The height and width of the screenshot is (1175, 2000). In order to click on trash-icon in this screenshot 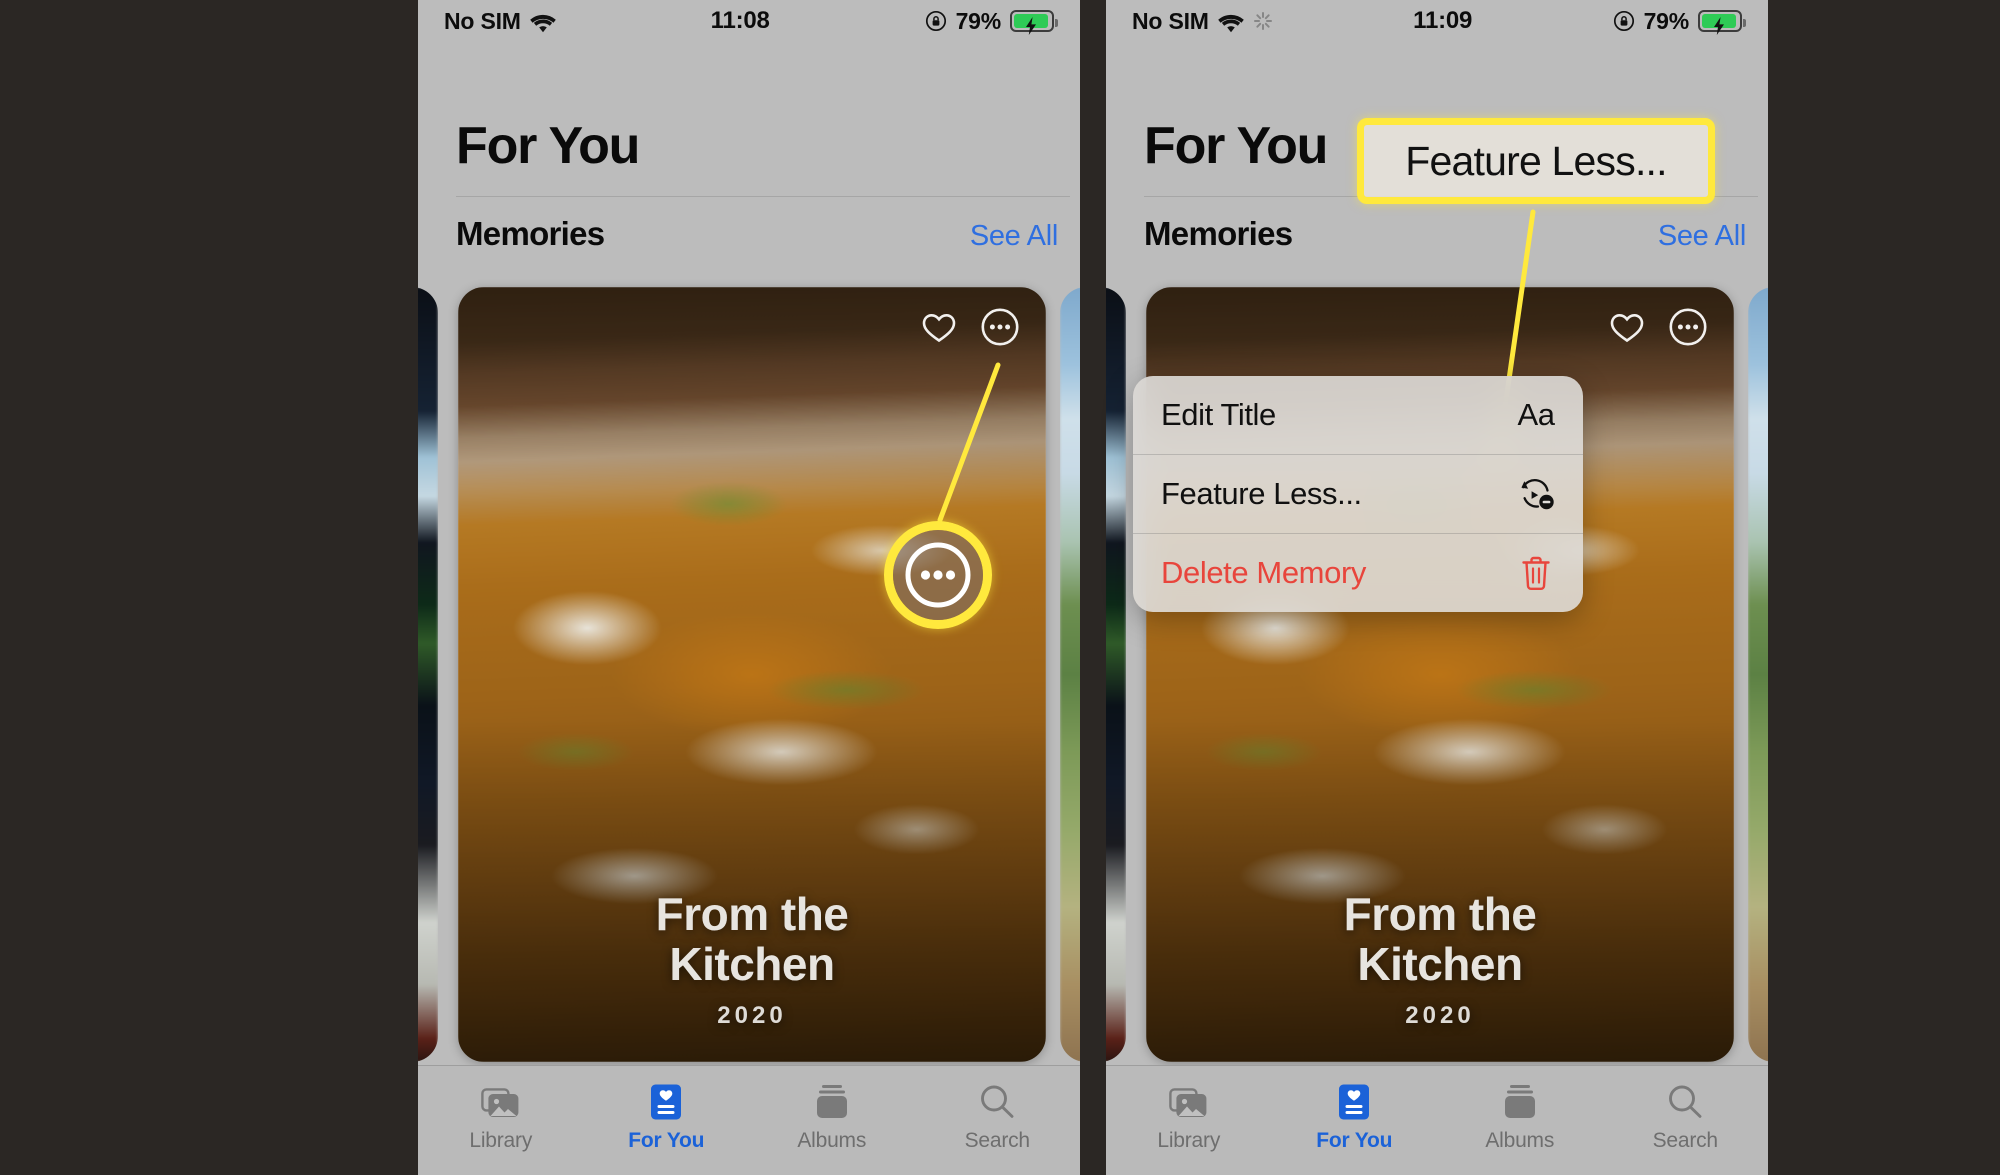, I will do `click(1536, 573)`.